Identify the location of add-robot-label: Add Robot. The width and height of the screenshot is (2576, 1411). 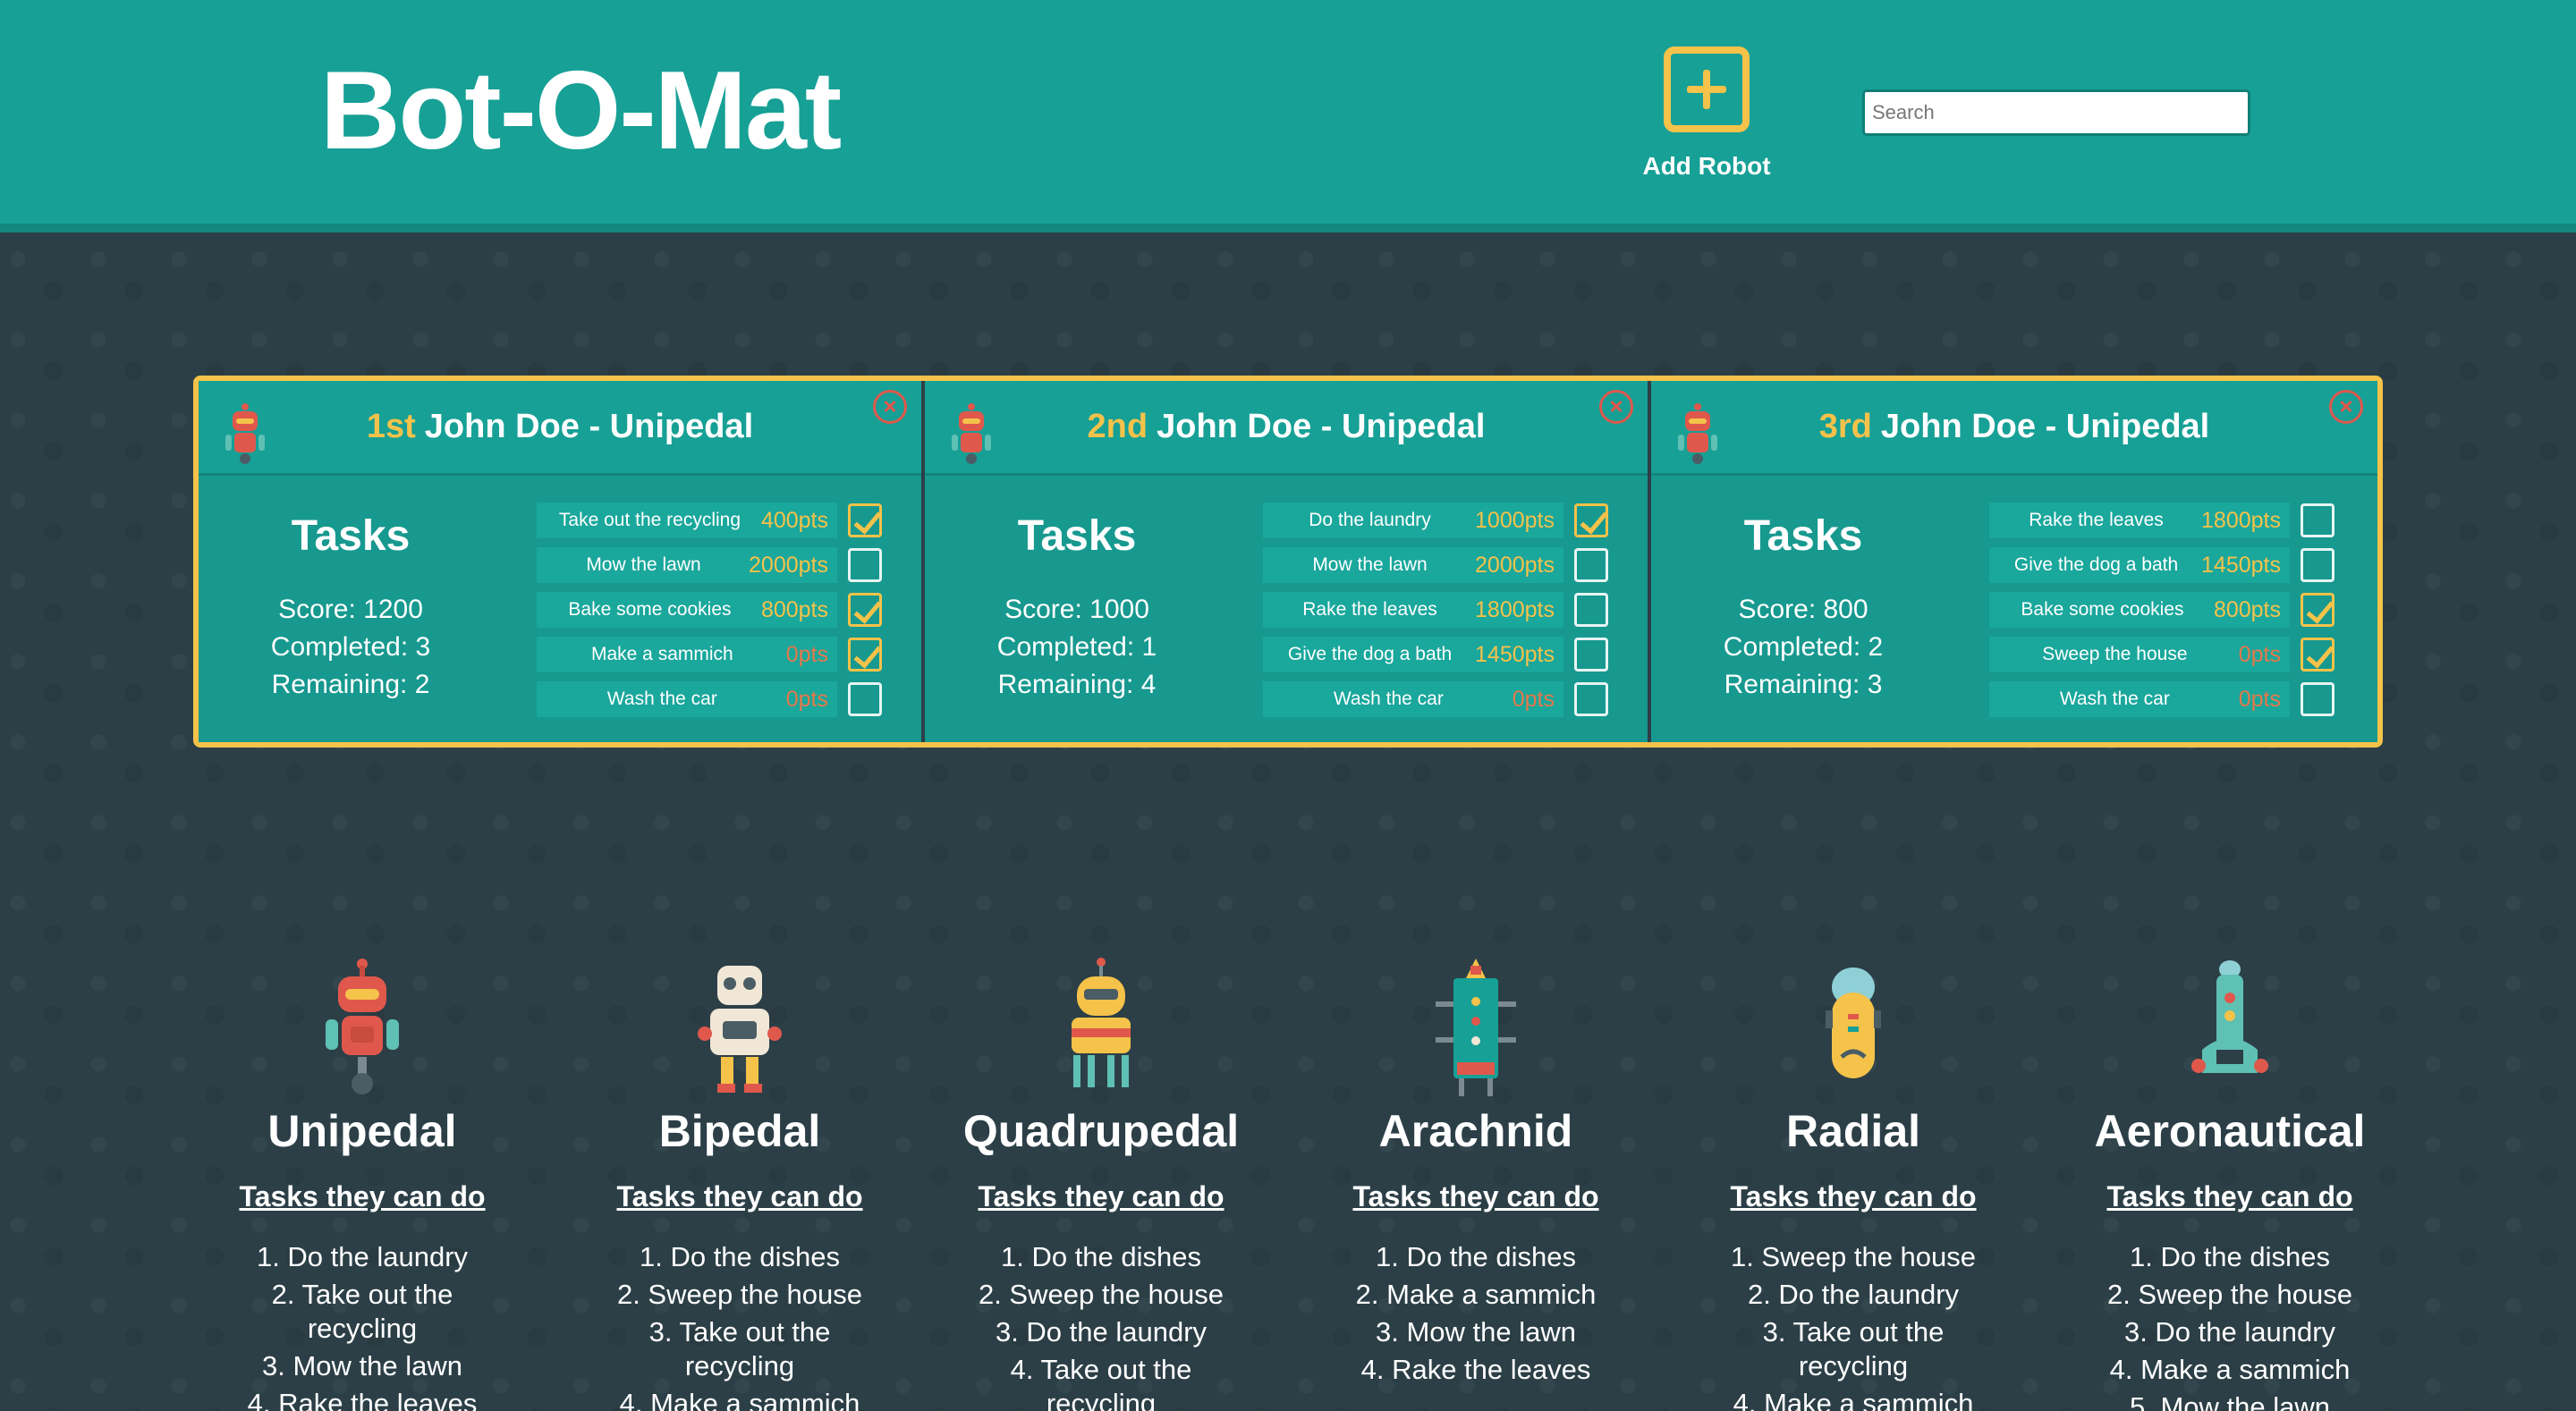
(1706, 166).